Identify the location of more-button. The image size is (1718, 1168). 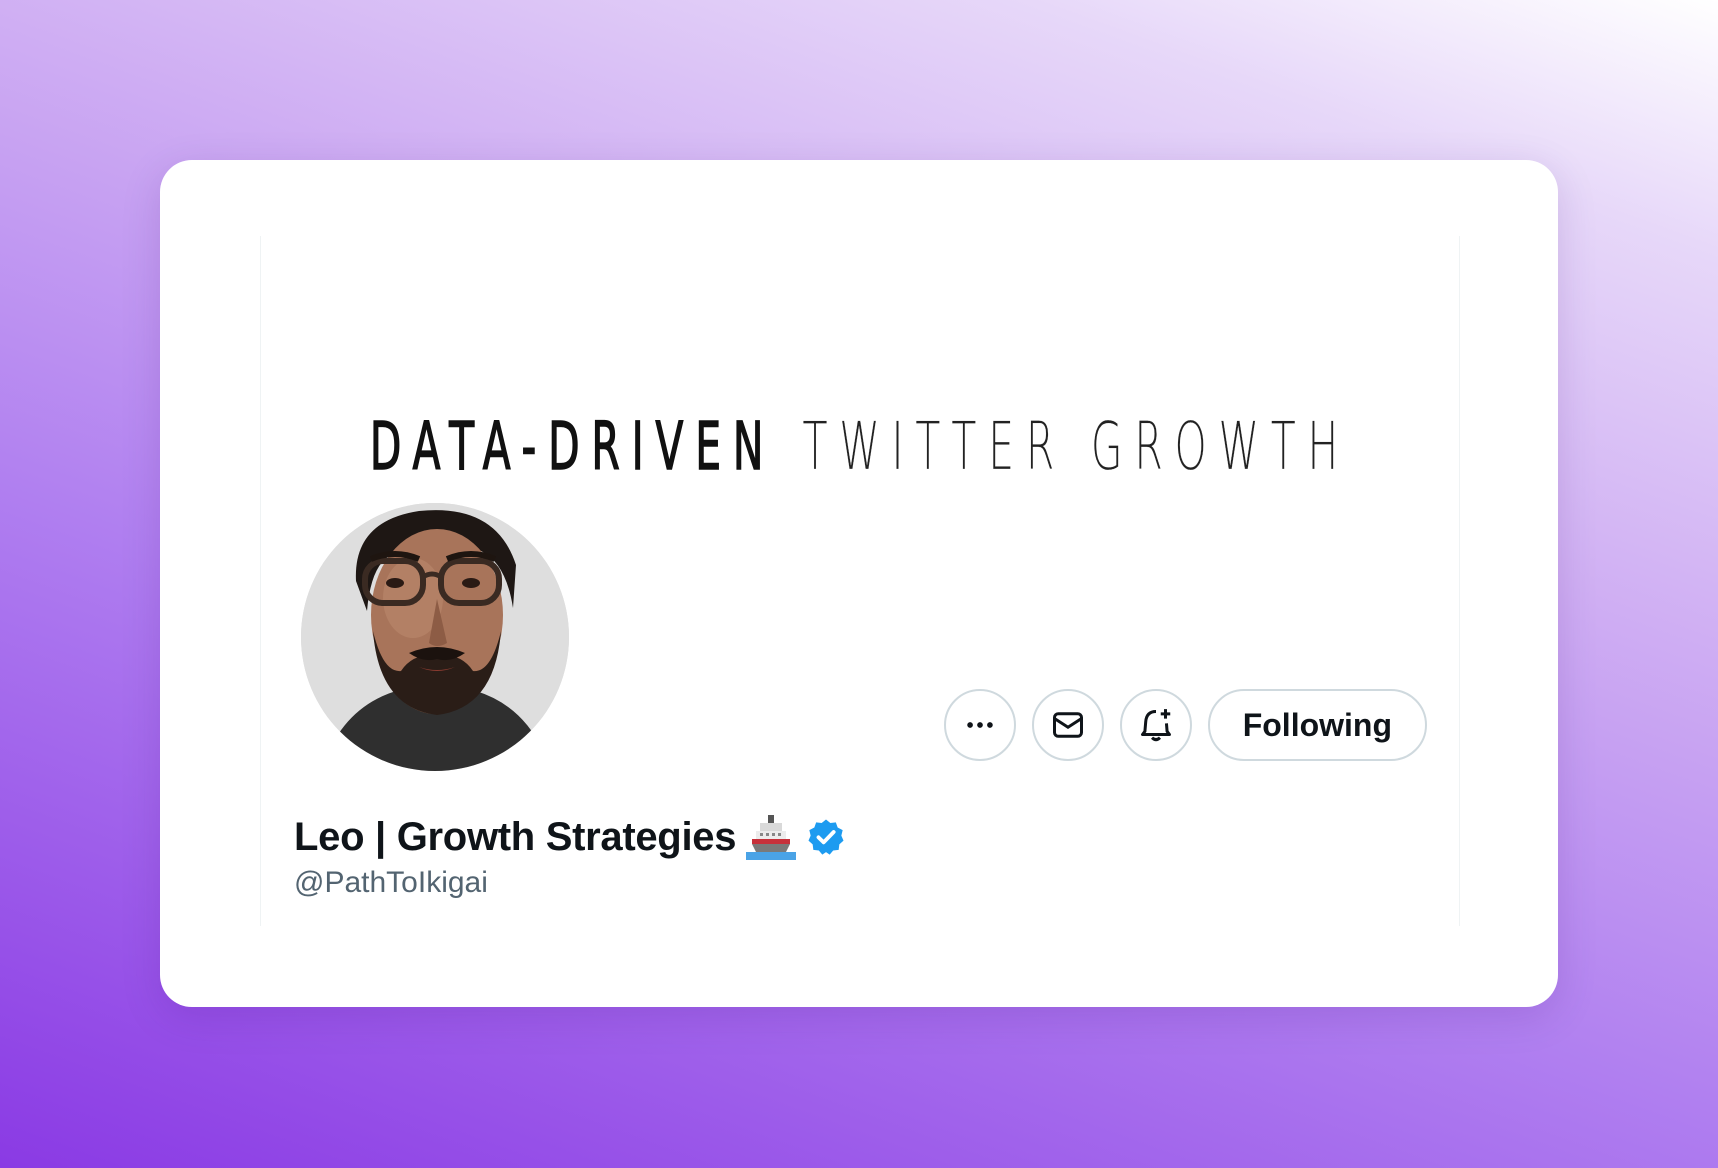
(979, 725).